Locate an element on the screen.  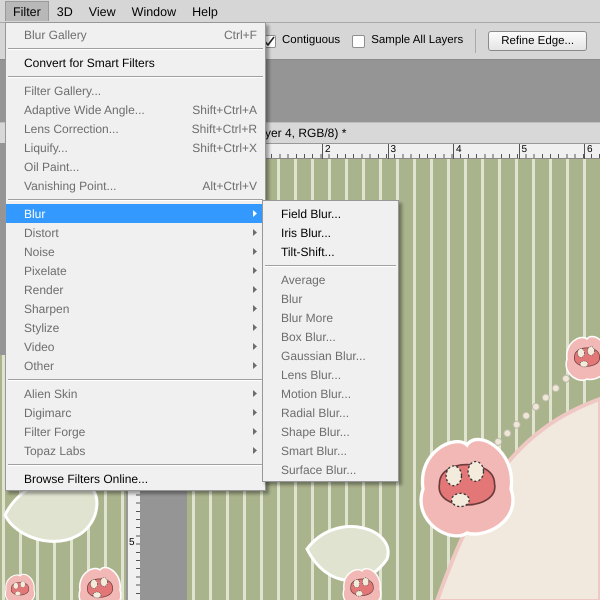
keyboard-shortcut: Shift+Ctrl+R is located at coordinates (223, 129).